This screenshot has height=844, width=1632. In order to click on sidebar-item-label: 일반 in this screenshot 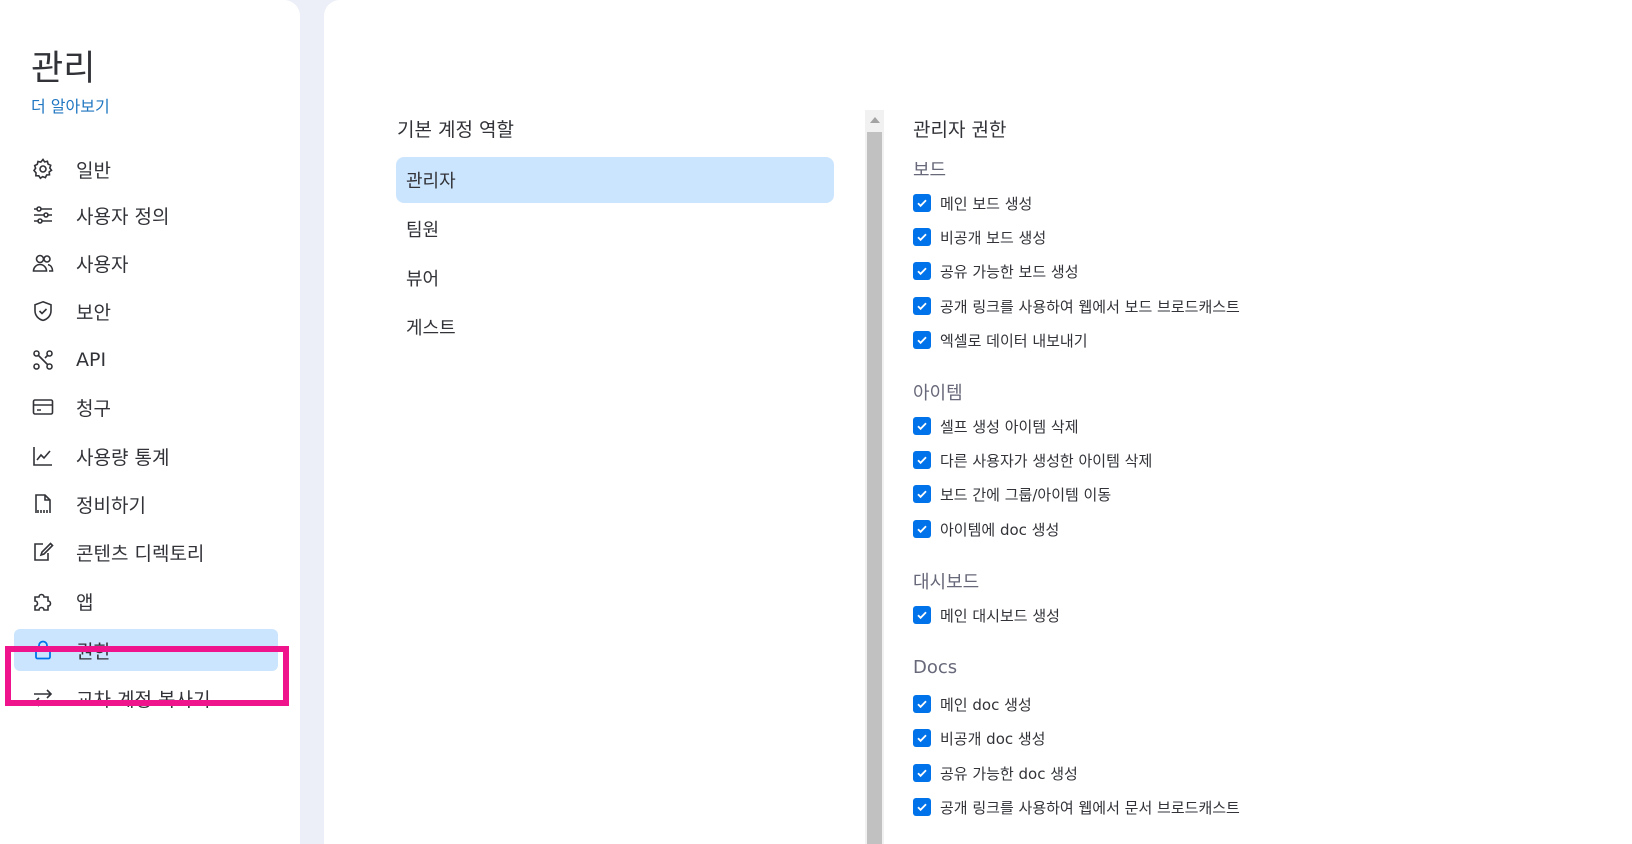, I will do `click(93, 170)`.